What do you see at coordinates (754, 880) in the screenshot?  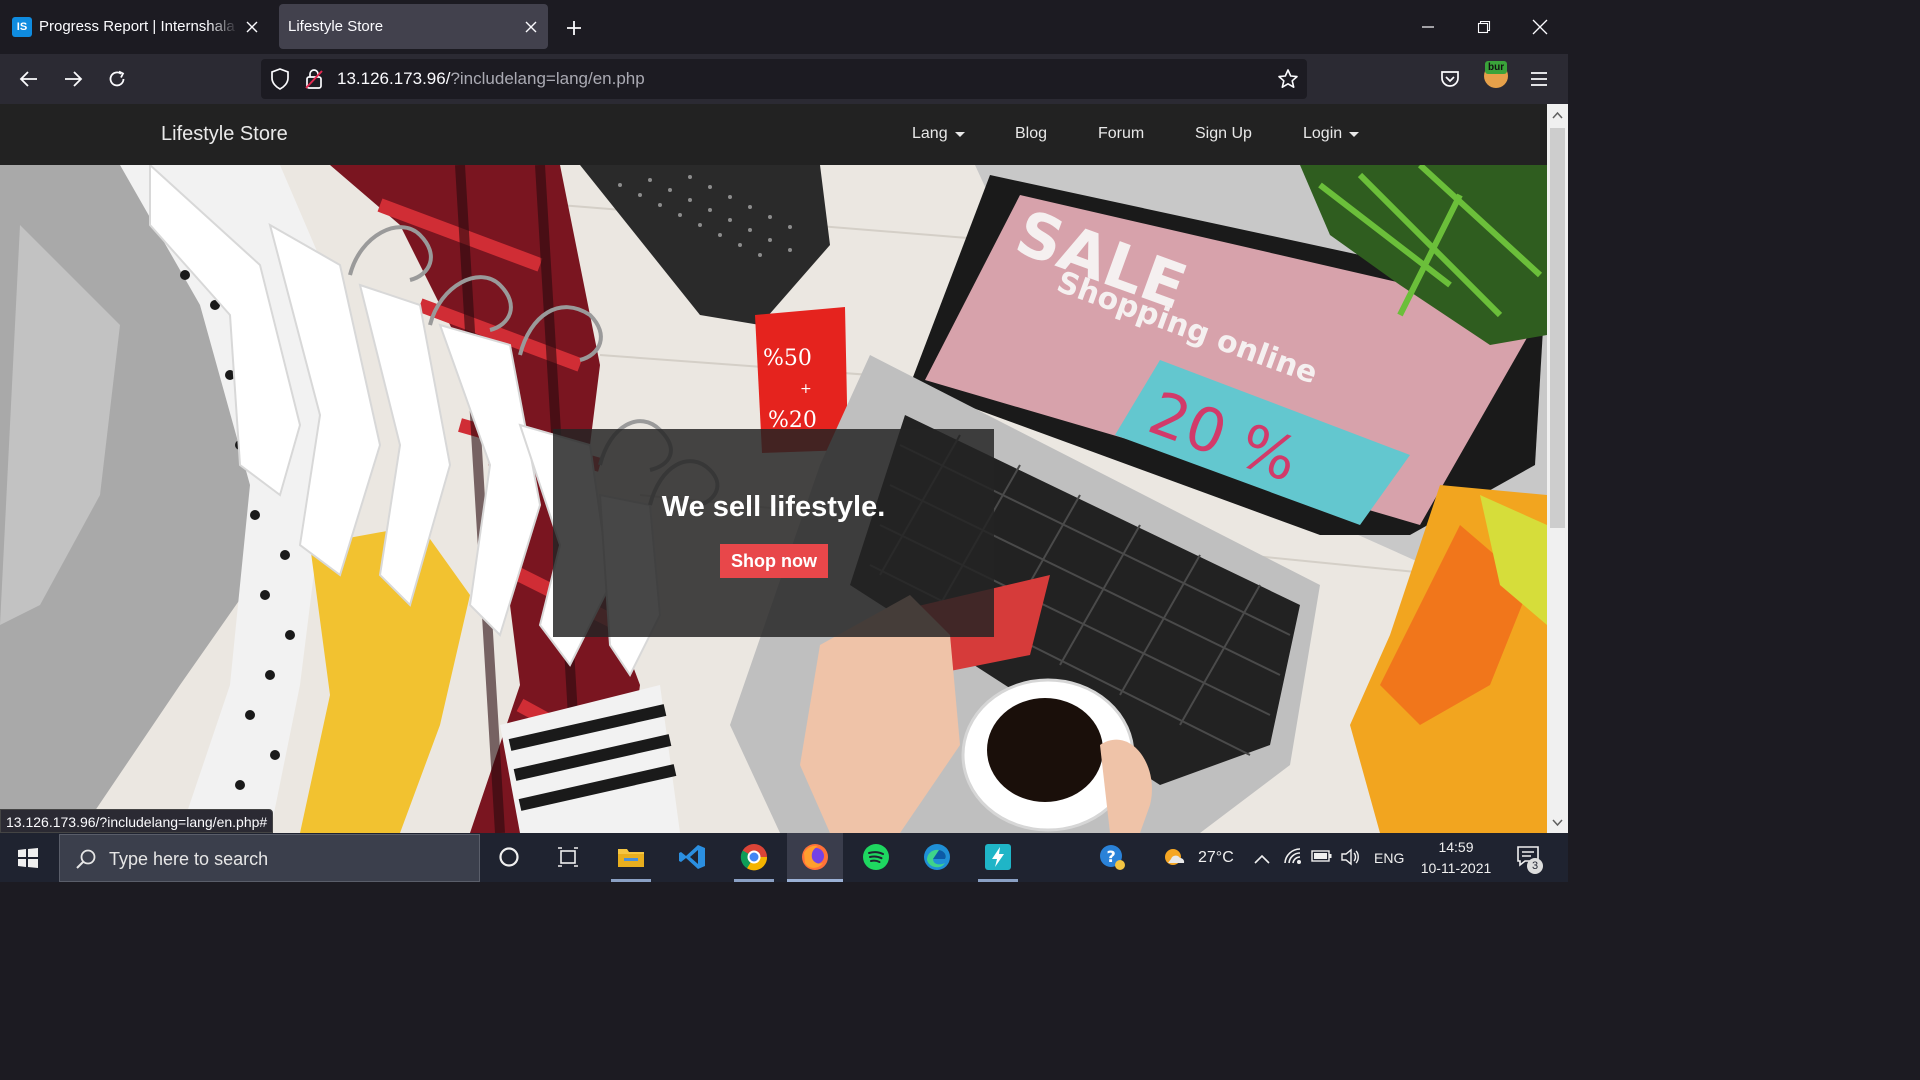 I see `chrome-running-indicator` at bounding box center [754, 880].